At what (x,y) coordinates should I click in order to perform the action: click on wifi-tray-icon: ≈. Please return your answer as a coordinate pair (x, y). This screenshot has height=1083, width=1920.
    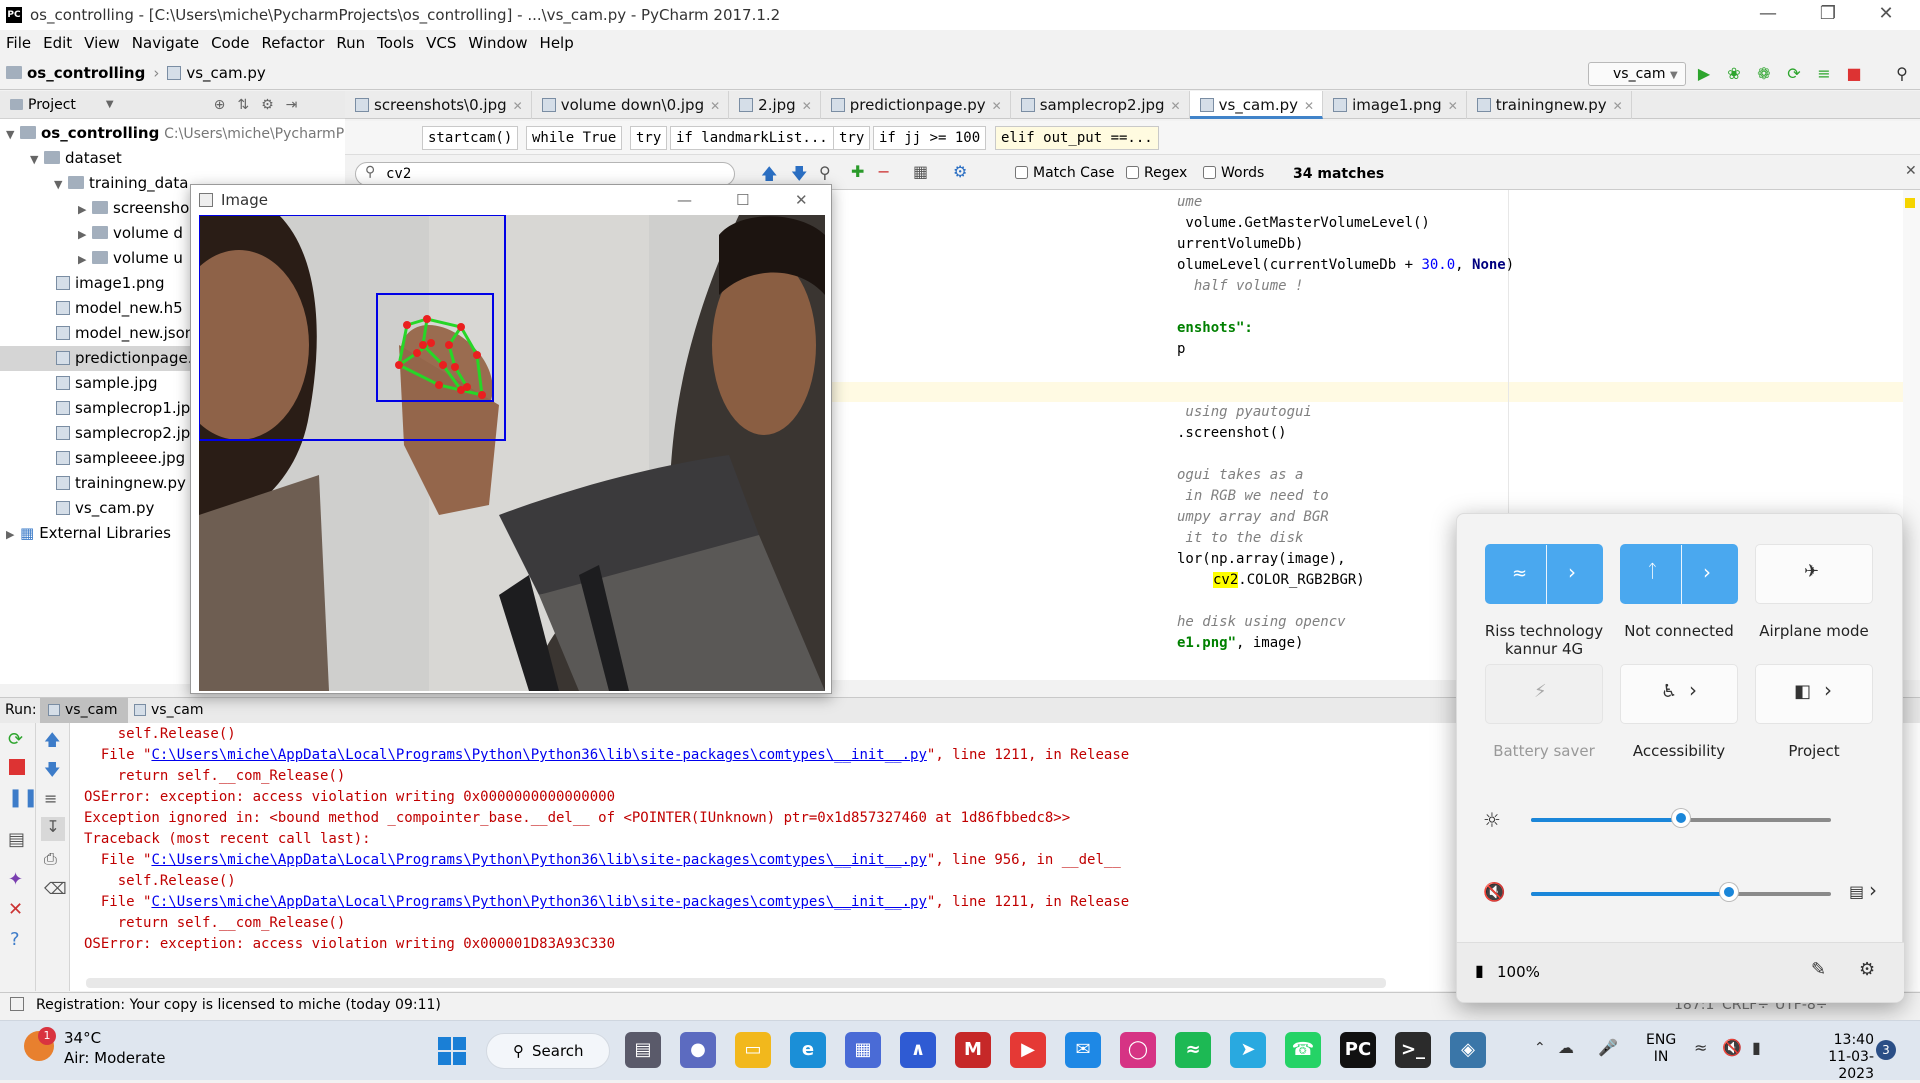
    Looking at the image, I should click on (1700, 1047).